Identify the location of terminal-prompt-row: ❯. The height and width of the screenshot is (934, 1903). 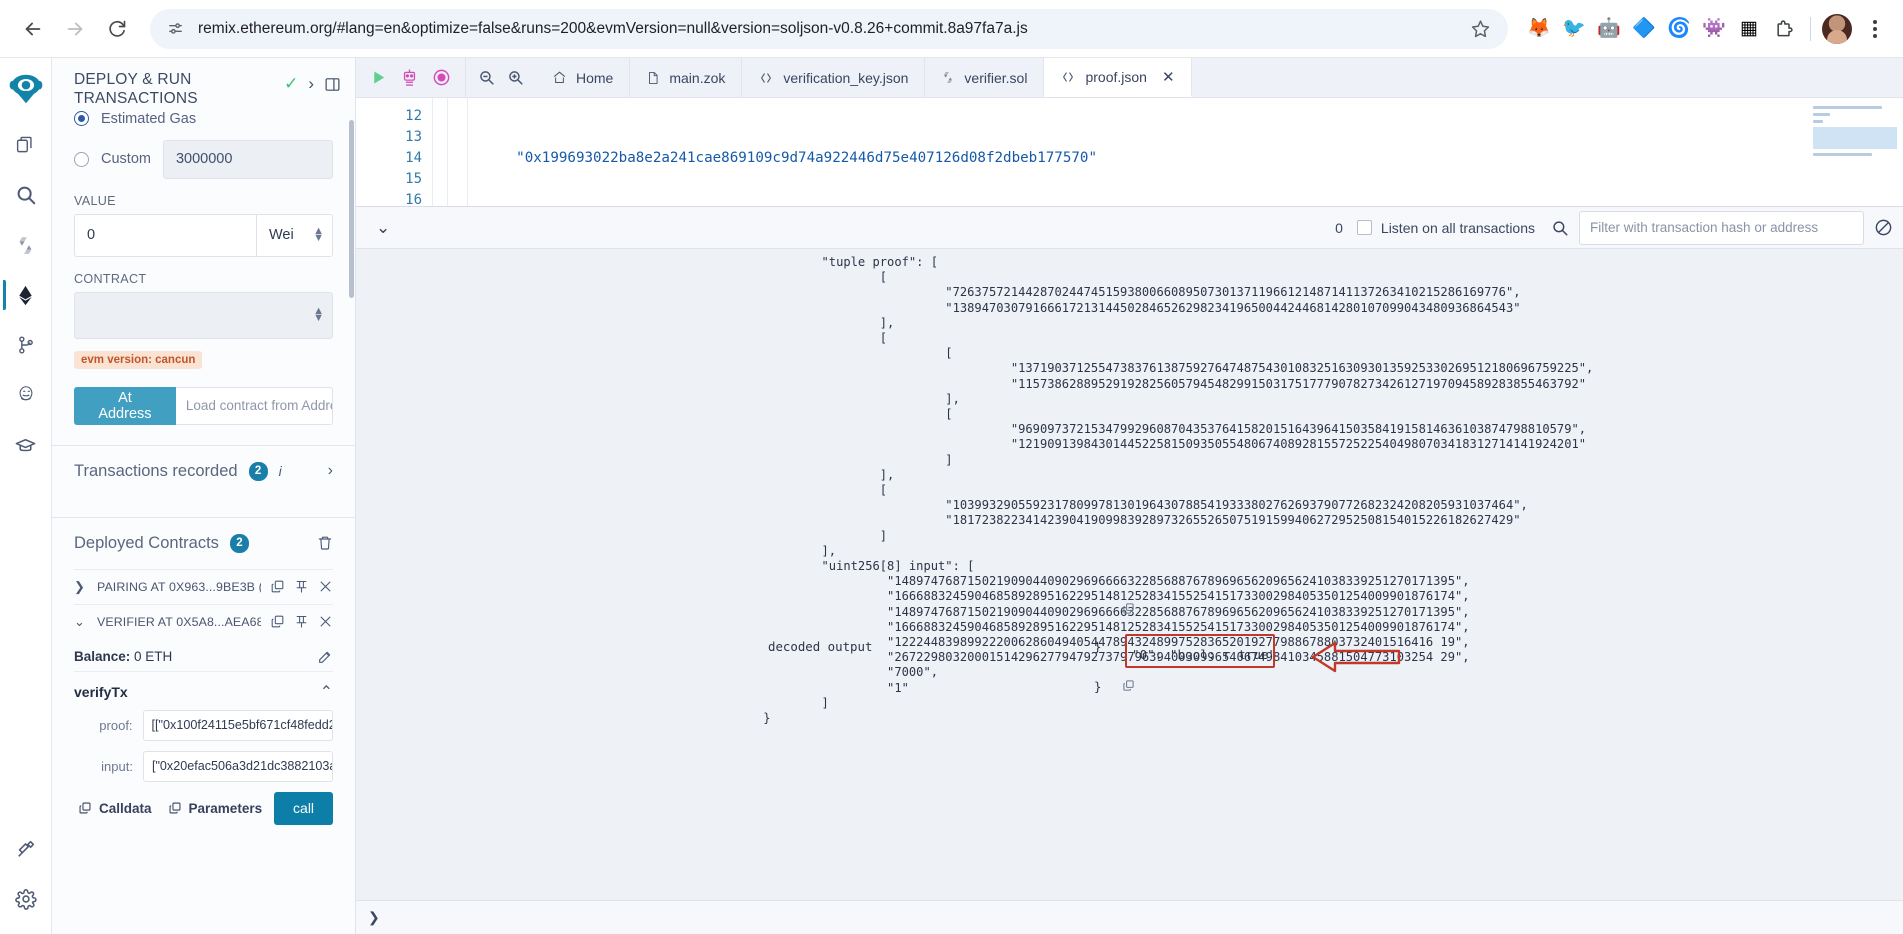
(1129, 917).